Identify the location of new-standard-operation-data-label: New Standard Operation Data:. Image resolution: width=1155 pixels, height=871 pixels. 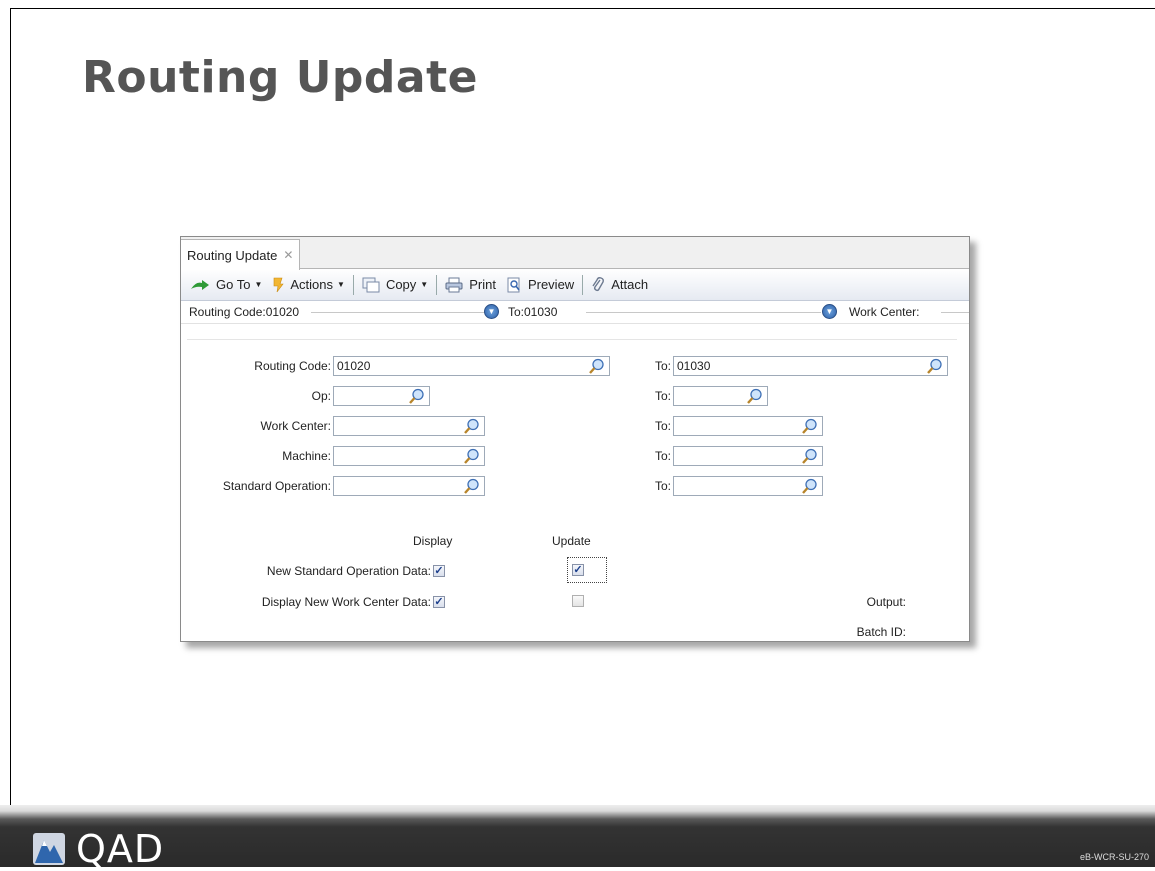
(348, 571).